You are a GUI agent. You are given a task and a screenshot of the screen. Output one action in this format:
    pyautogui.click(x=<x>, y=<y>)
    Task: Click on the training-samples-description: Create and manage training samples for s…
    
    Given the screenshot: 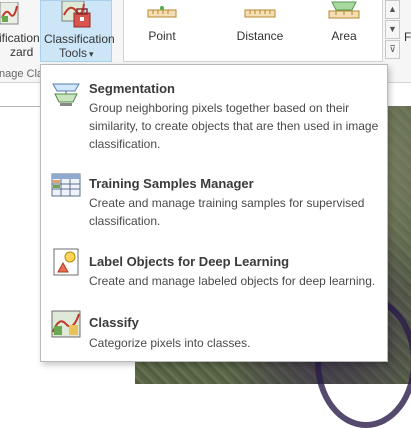 What is the action you would take?
    pyautogui.click(x=227, y=212)
    